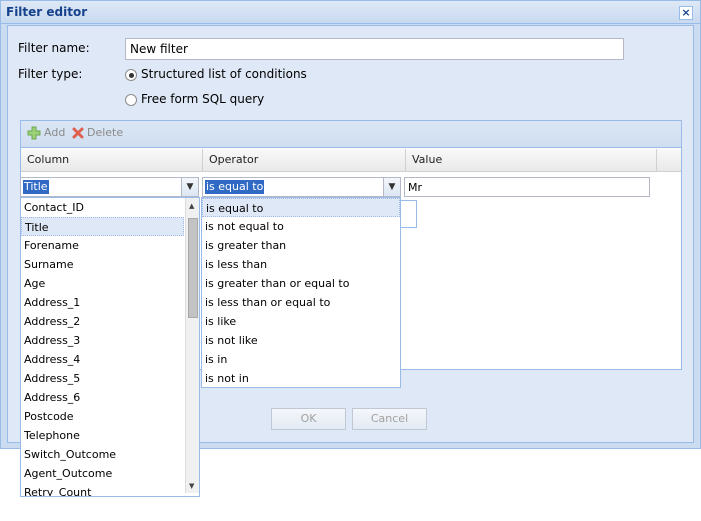  I want to click on column-option: Address_2, so click(102, 321).